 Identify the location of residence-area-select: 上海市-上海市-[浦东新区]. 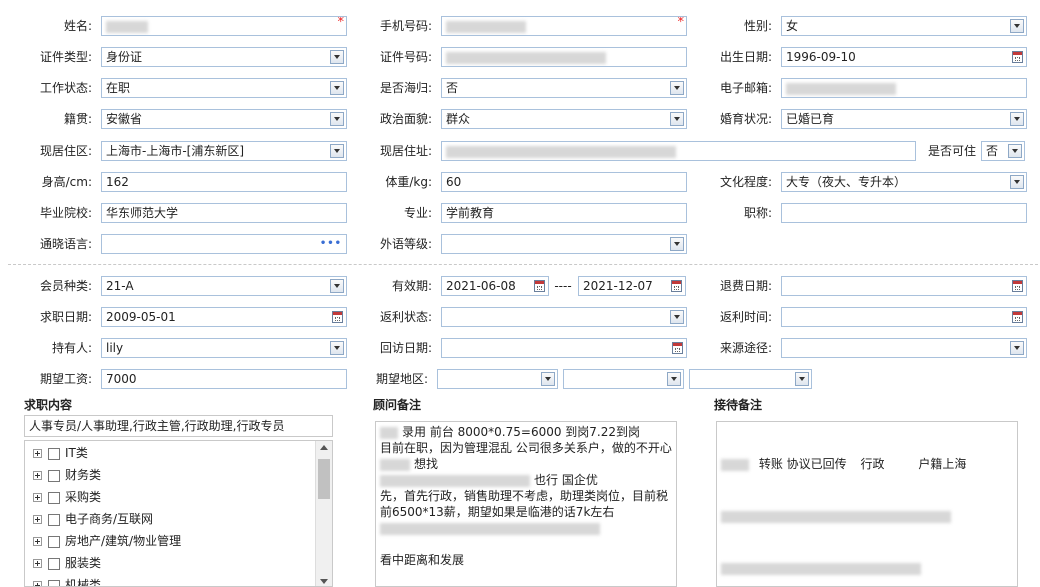
(224, 151).